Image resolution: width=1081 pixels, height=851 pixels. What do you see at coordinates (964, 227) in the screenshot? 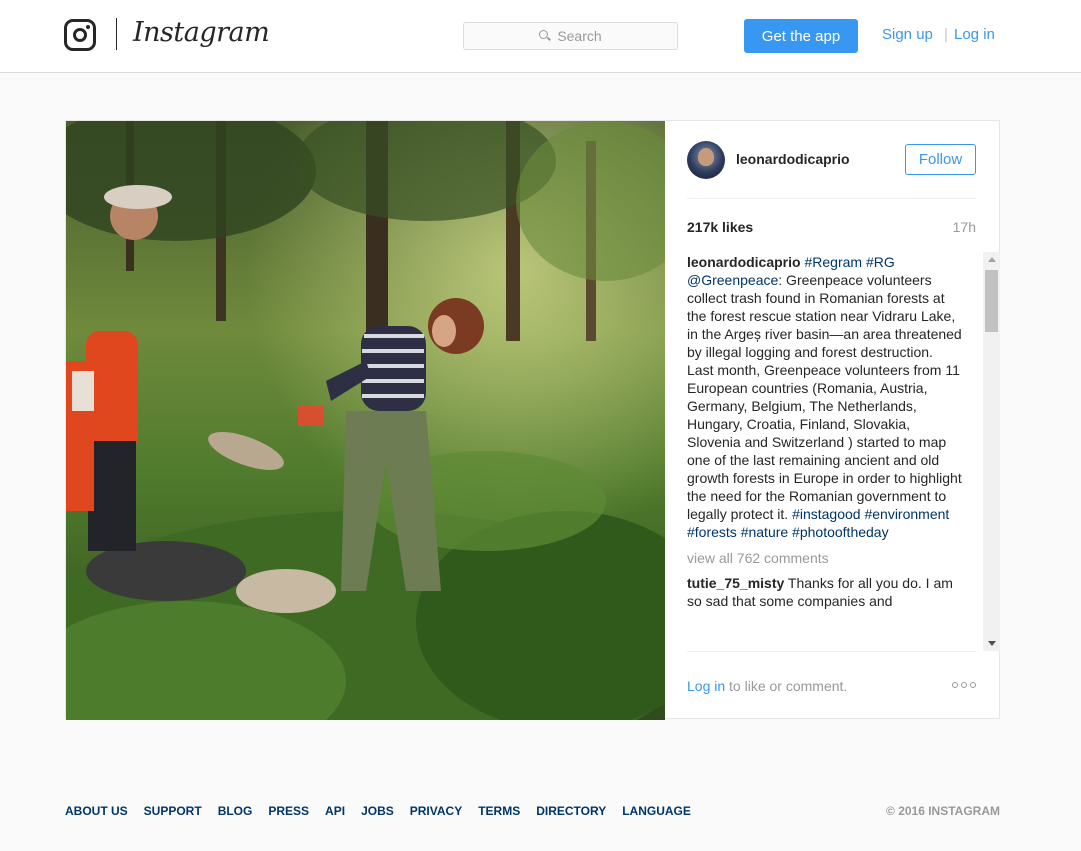
I see `post-timestamp: 17h` at bounding box center [964, 227].